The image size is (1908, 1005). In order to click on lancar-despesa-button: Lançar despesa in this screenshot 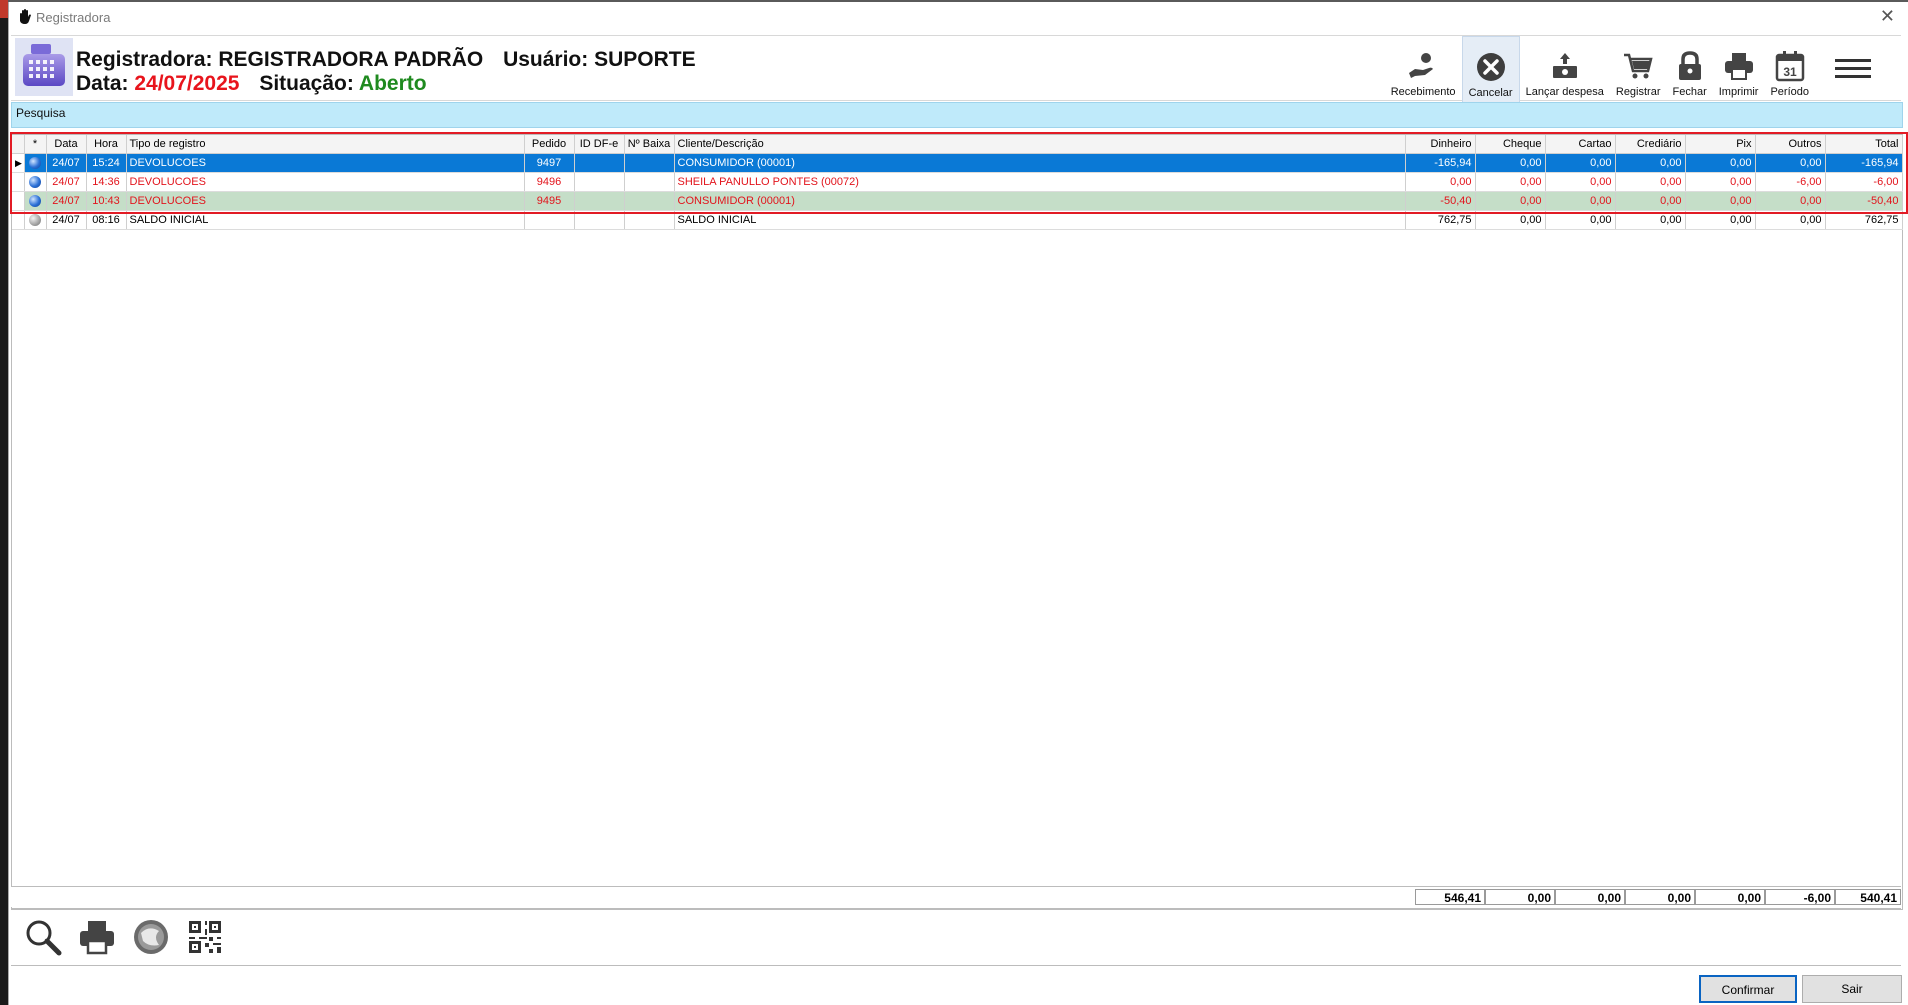, I will do `click(1565, 69)`.